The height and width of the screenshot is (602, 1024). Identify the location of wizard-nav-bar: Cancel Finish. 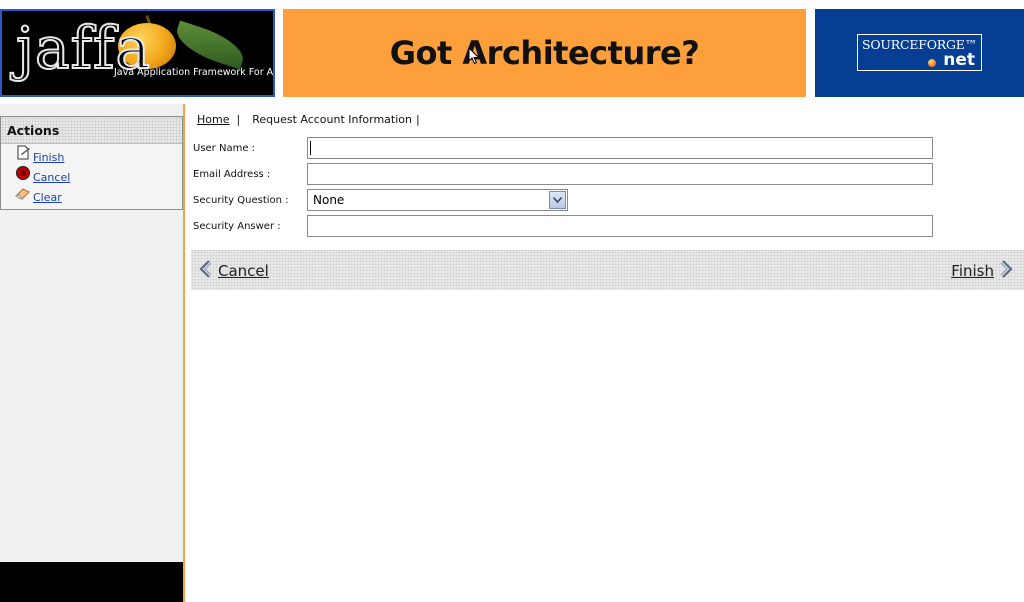
(607, 270).